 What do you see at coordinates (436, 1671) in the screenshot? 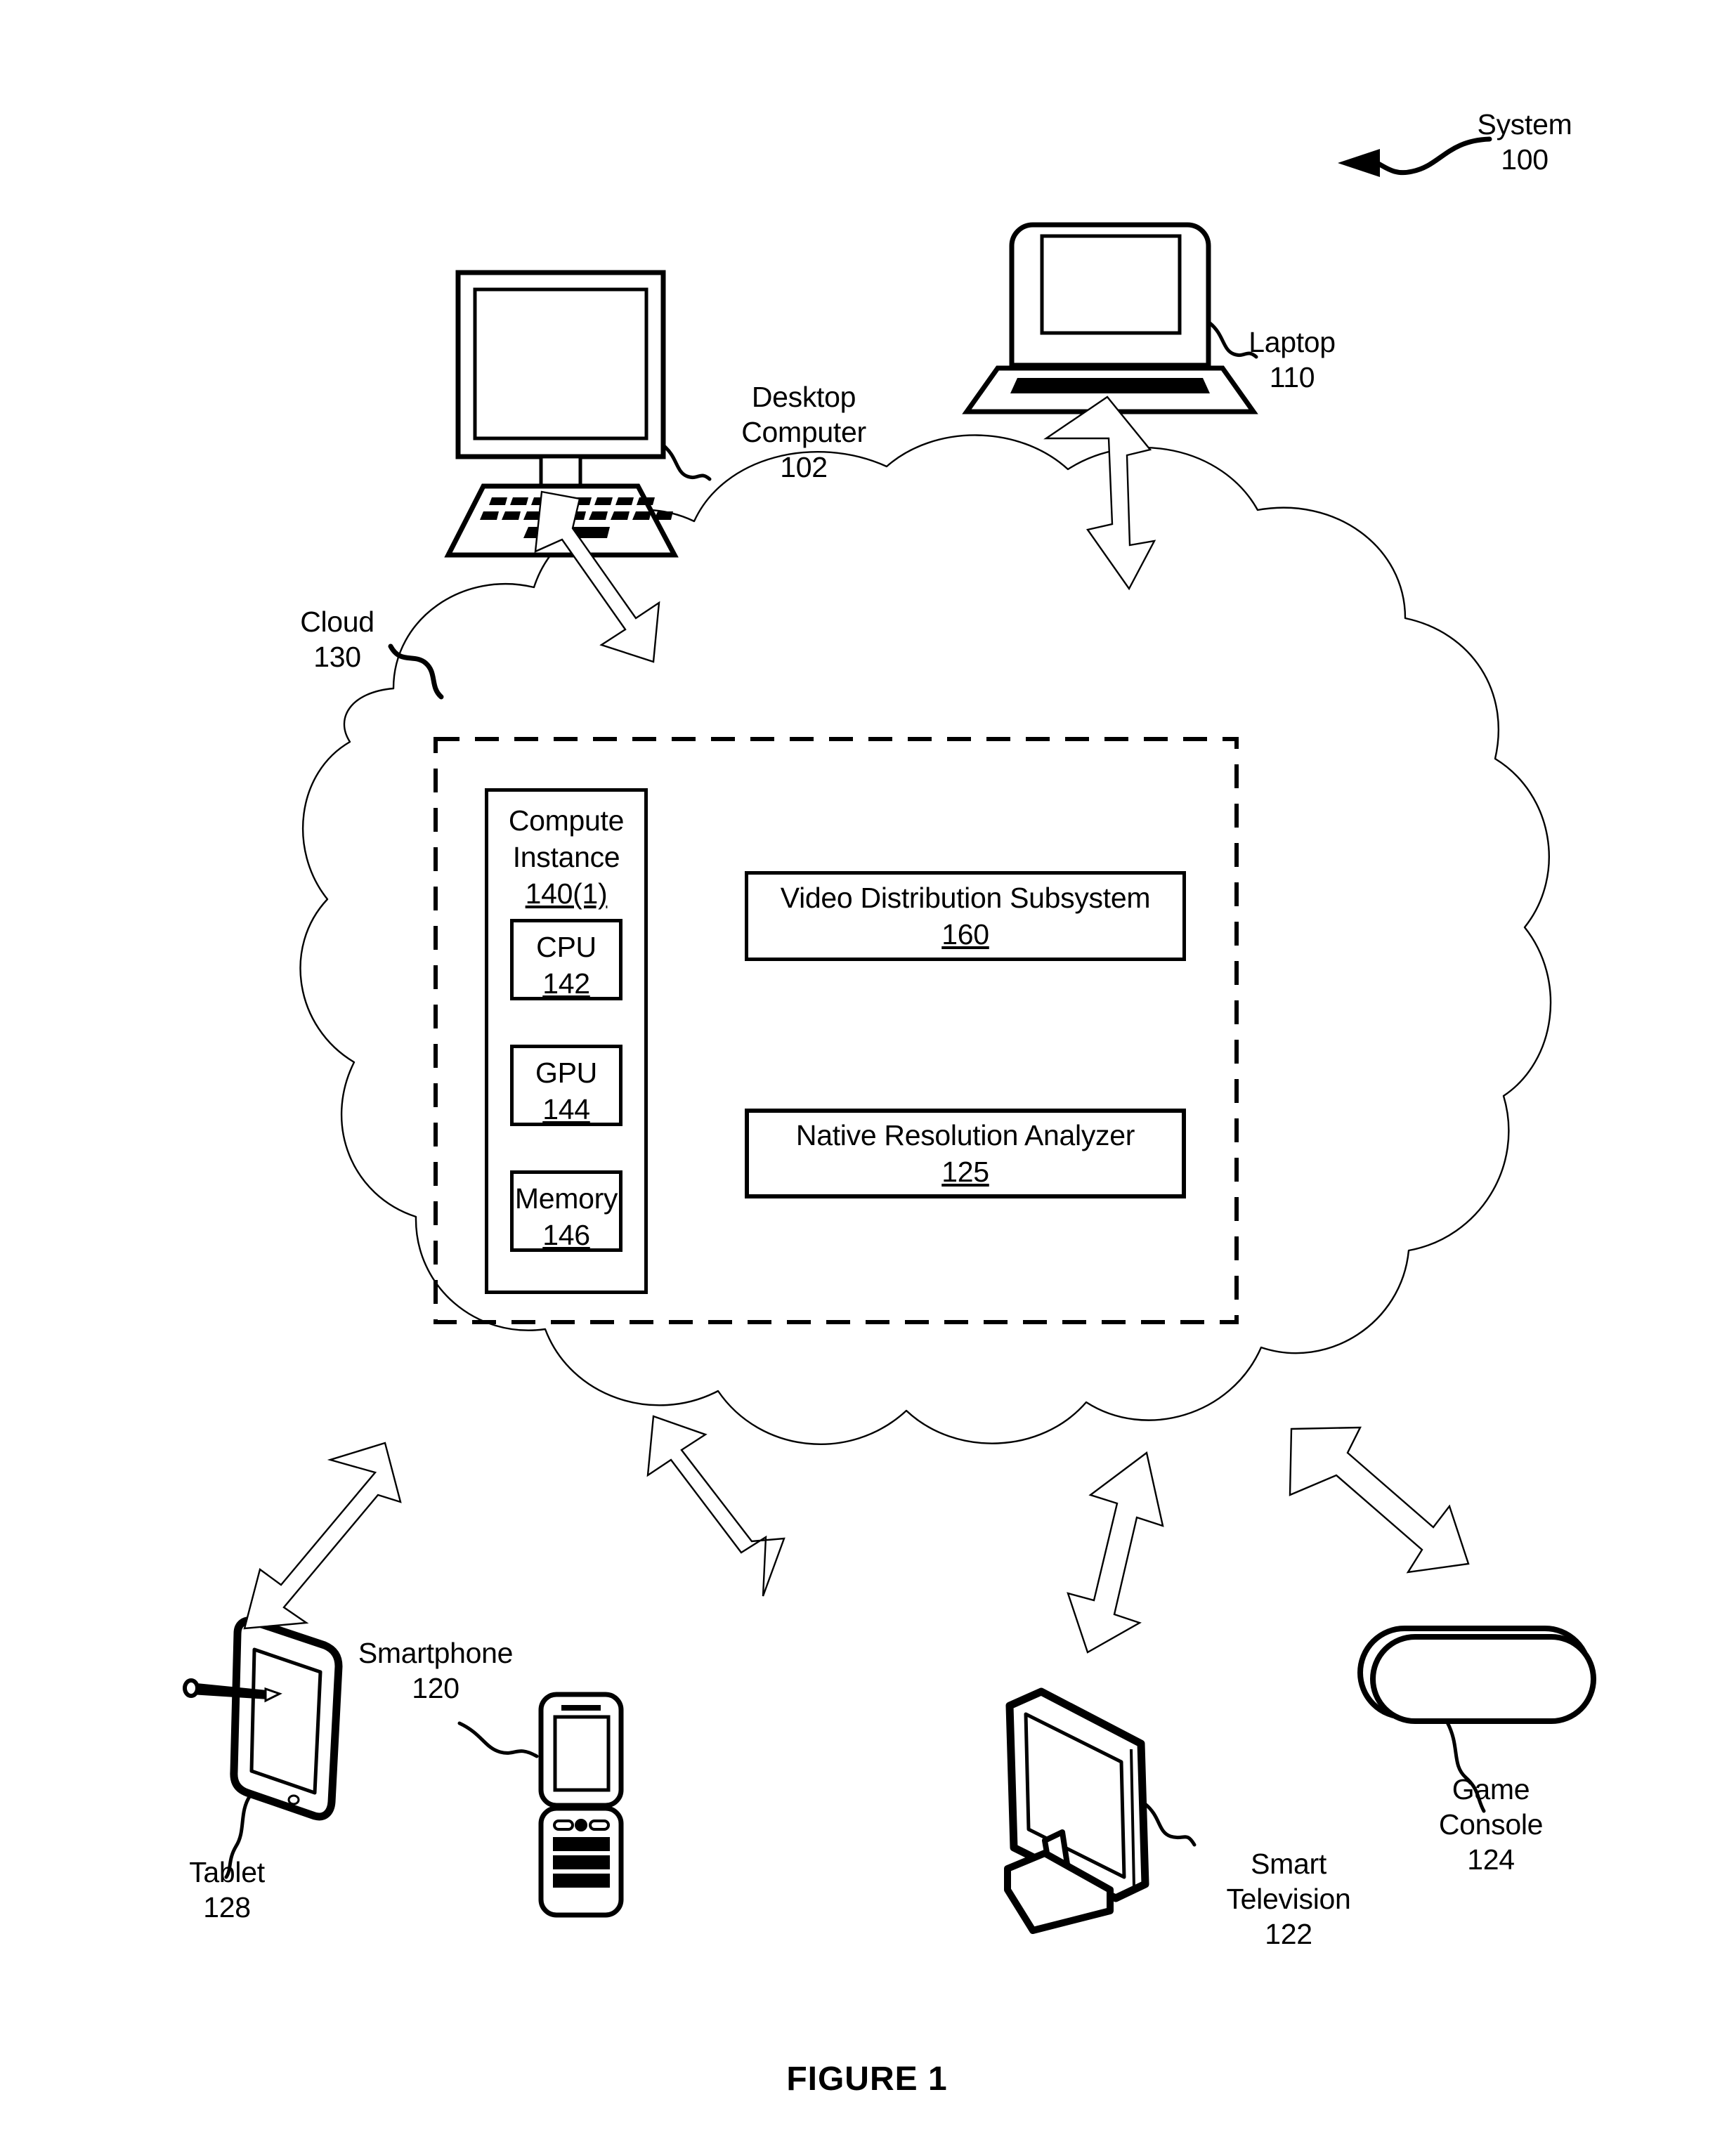
I see `smartphone-label: Smartphone 120` at bounding box center [436, 1671].